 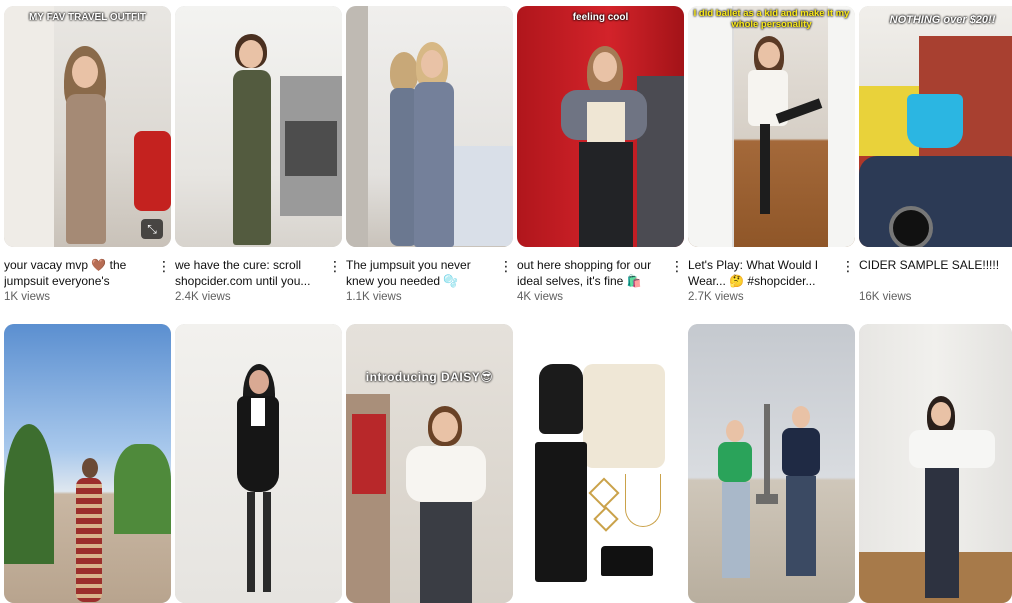 I want to click on expand-icon: ⤡, so click(x=152, y=229).